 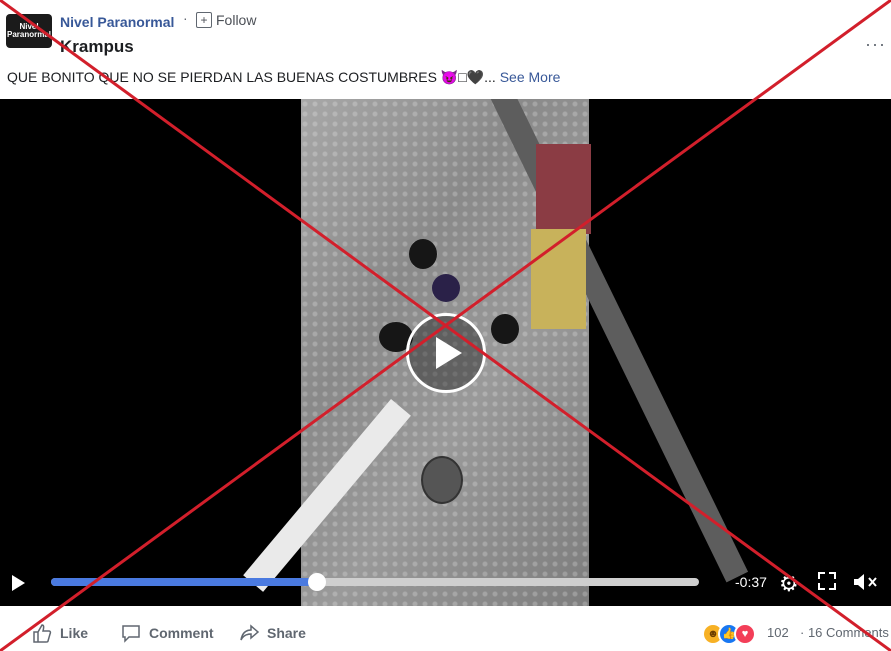 I want to click on play-button, so click(x=446, y=353).